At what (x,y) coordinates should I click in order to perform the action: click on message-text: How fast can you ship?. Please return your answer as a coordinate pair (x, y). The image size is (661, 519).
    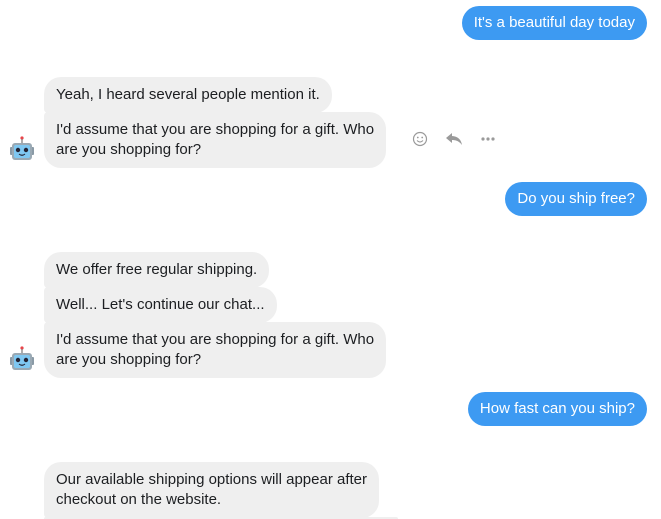
    Looking at the image, I should click on (557, 408).